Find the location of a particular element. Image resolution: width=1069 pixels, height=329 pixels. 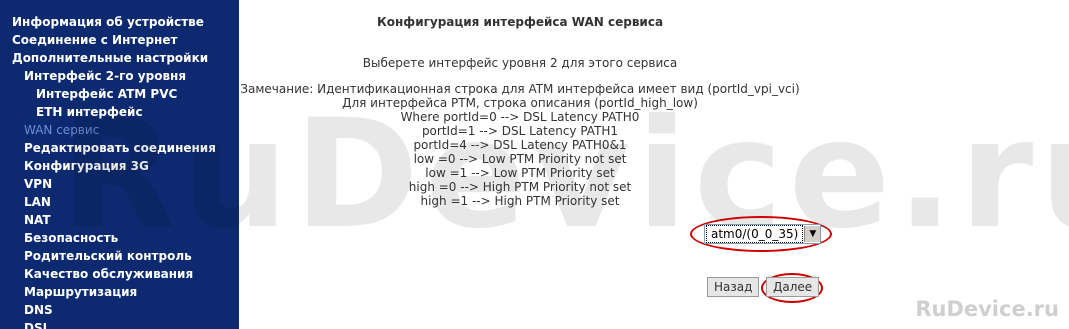

interface-select: atm0/(0_0_35) ▼ is located at coordinates (763, 234).